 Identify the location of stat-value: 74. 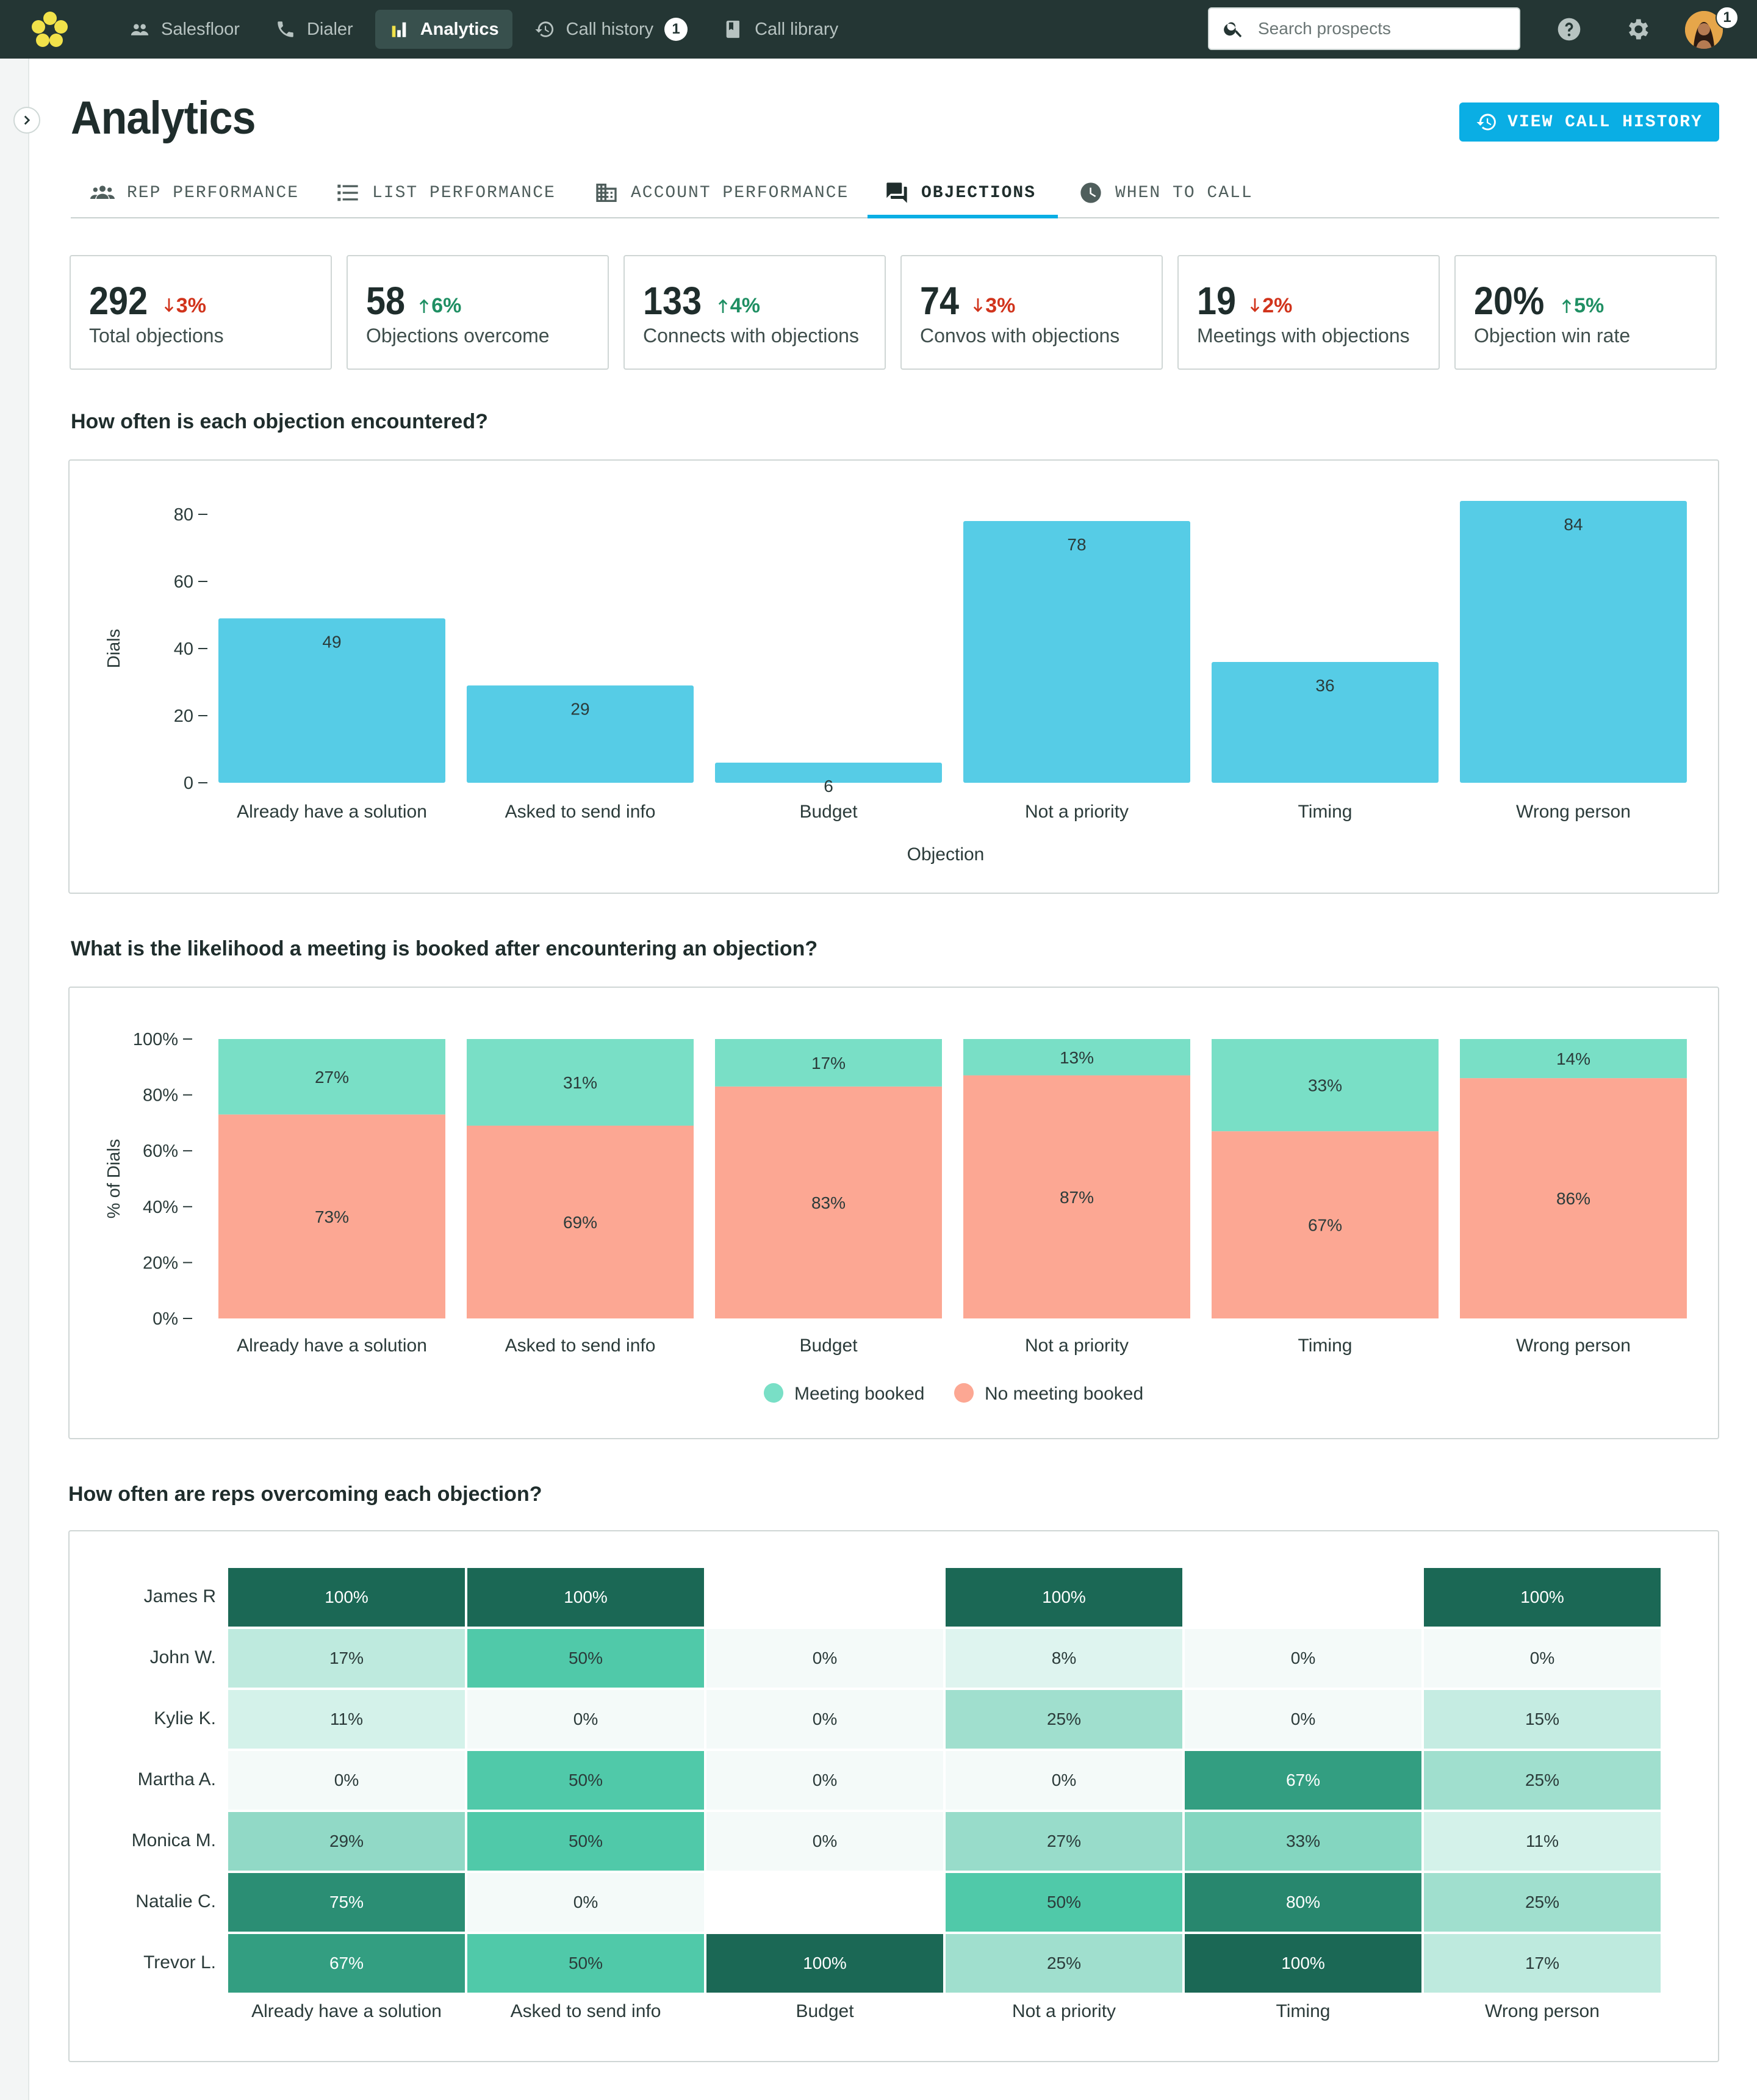
(940, 301).